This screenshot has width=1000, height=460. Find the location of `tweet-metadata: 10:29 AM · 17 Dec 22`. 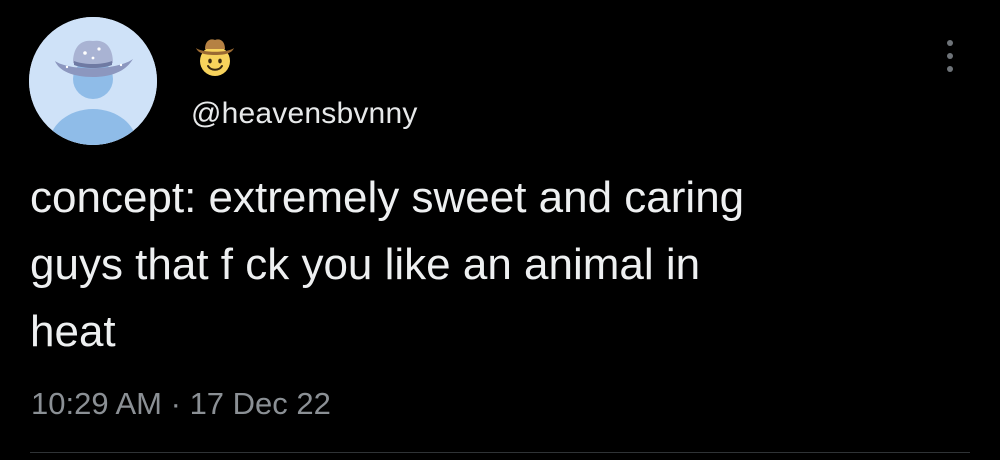

tweet-metadata: 10:29 AM · 17 Dec 22 is located at coordinates (181, 404).